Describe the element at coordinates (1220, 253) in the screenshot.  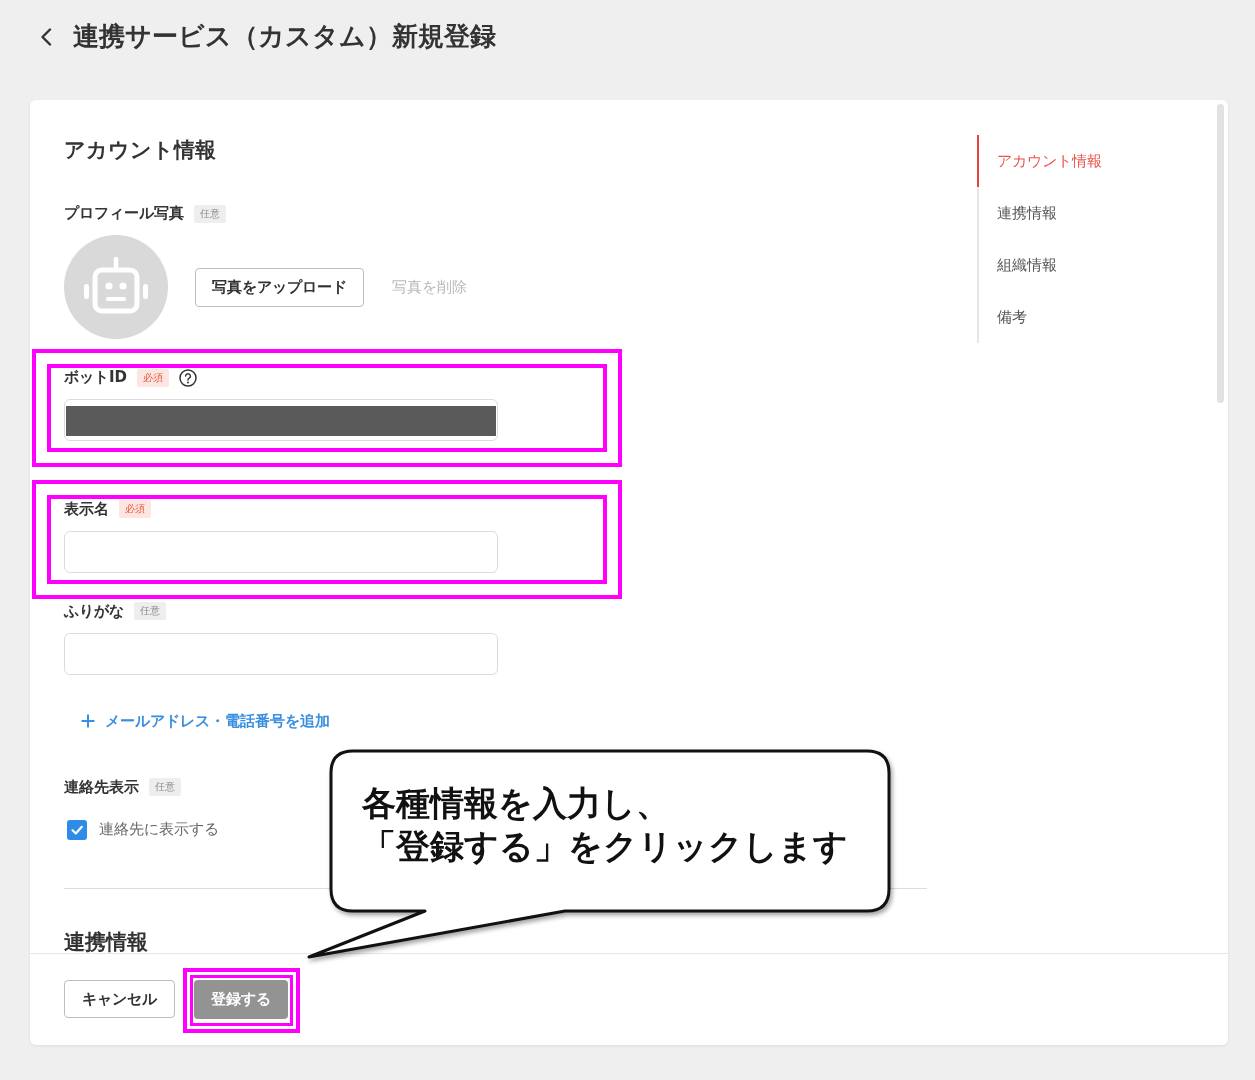
I see `scrollbar` at that location.